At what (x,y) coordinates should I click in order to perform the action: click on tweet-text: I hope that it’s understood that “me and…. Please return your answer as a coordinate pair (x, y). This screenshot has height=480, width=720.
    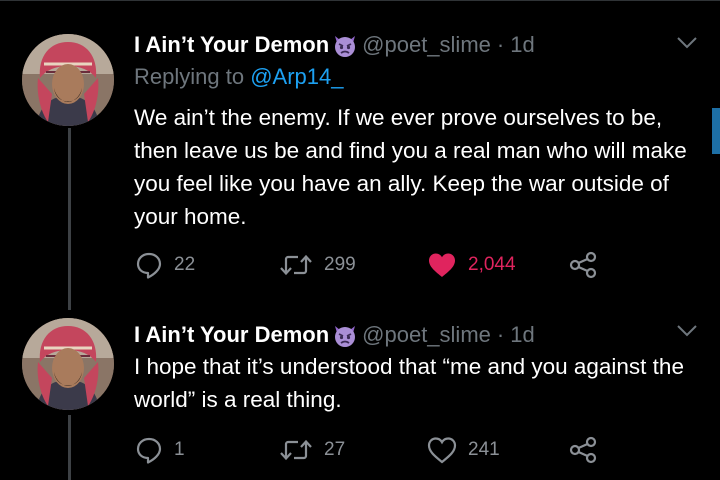
    Looking at the image, I should click on (409, 383).